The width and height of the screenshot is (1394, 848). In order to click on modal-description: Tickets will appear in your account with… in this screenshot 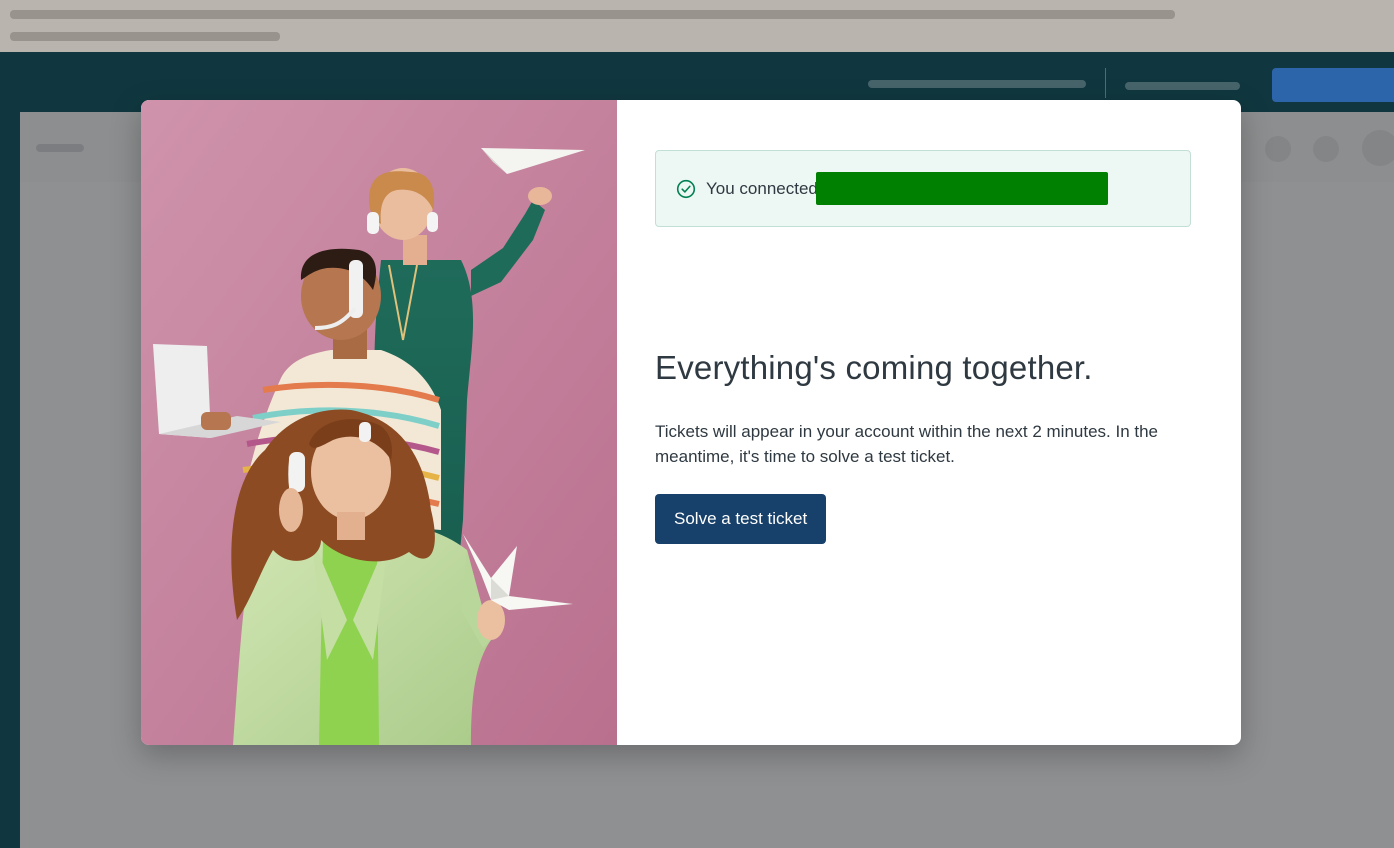, I will do `click(907, 444)`.